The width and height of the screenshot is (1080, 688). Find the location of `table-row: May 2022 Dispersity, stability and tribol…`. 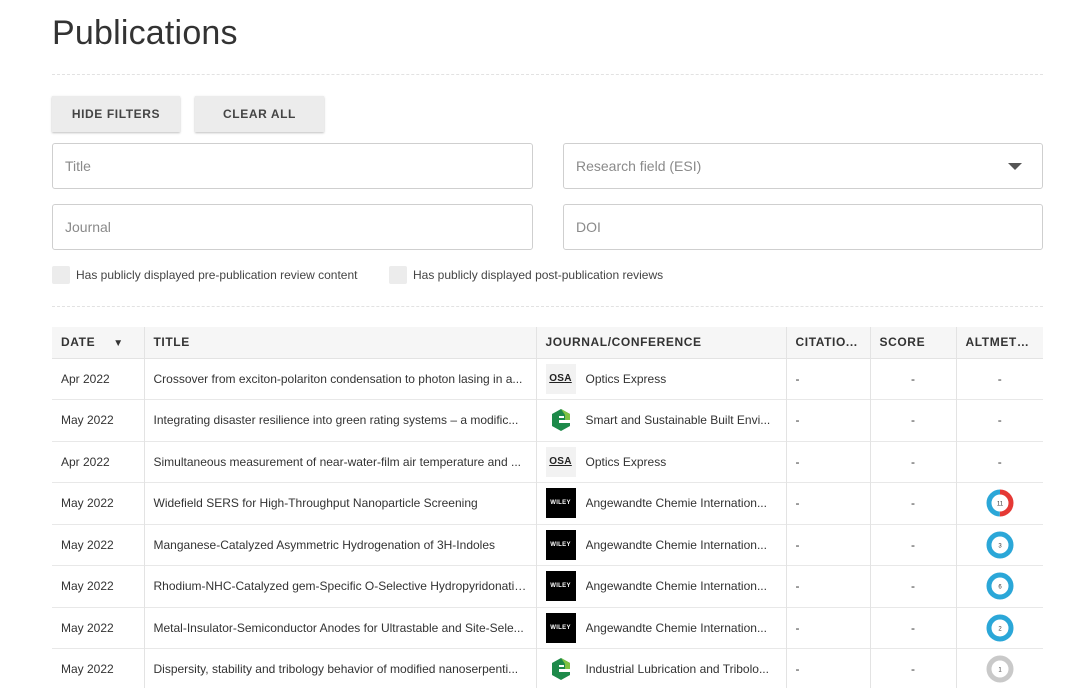

table-row: May 2022 Dispersity, stability and tribol… is located at coordinates (547, 668).